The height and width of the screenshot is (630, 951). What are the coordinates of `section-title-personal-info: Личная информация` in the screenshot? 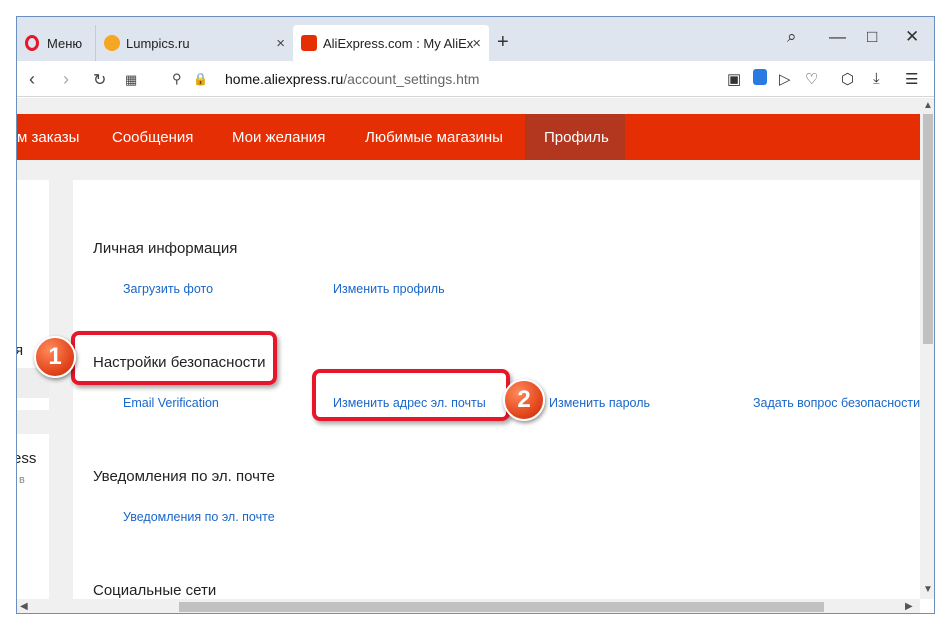 It's located at (165, 248).